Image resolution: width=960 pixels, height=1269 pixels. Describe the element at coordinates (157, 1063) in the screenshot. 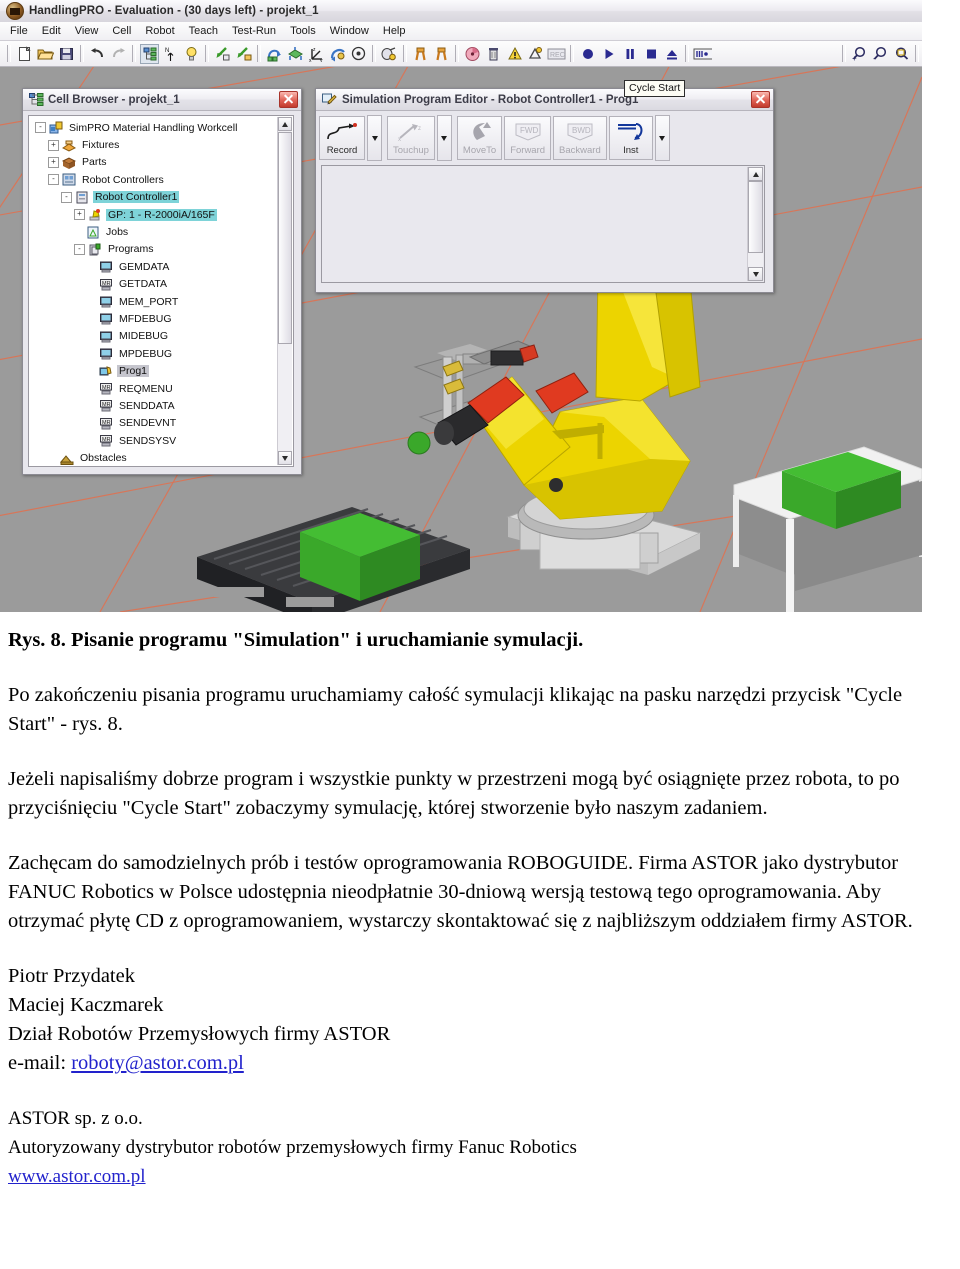

I see `email-link: roboty@astor.com.pl` at that location.